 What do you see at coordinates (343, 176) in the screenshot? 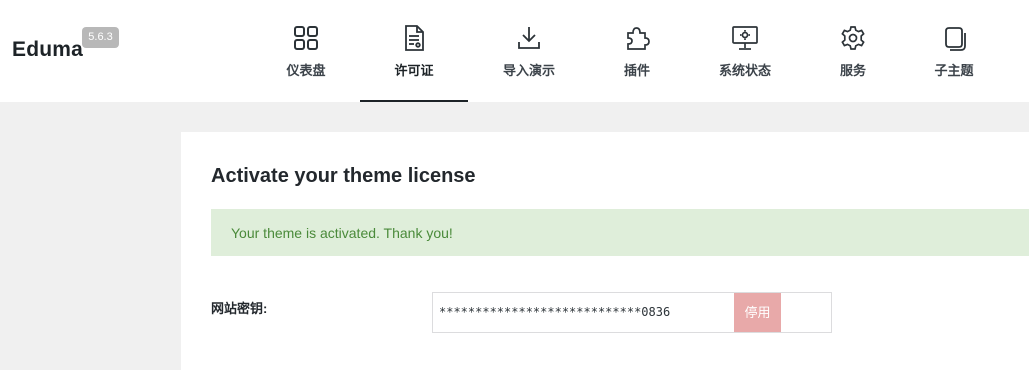
I see `panel-title: Activate your theme license` at bounding box center [343, 176].